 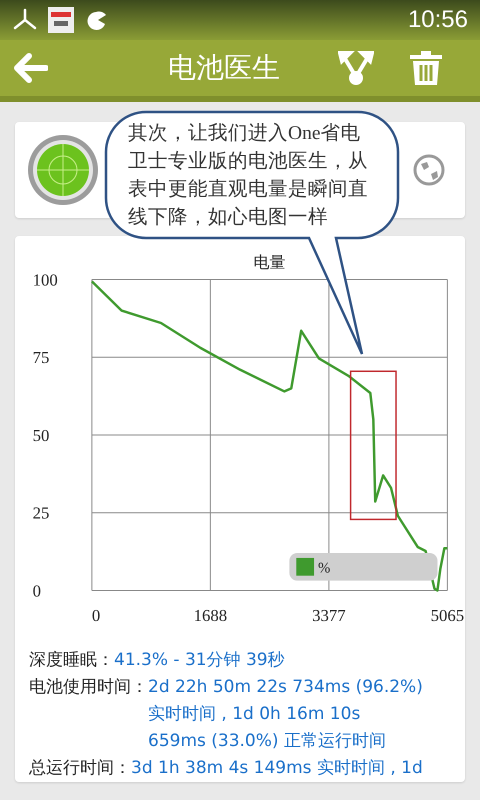 I want to click on bubble-text: 其次，让我们进入One省电卫士专业版的电池医生，从表中更能直观电量是瞬间直线下降，如心电图一样, so click(x=248, y=176).